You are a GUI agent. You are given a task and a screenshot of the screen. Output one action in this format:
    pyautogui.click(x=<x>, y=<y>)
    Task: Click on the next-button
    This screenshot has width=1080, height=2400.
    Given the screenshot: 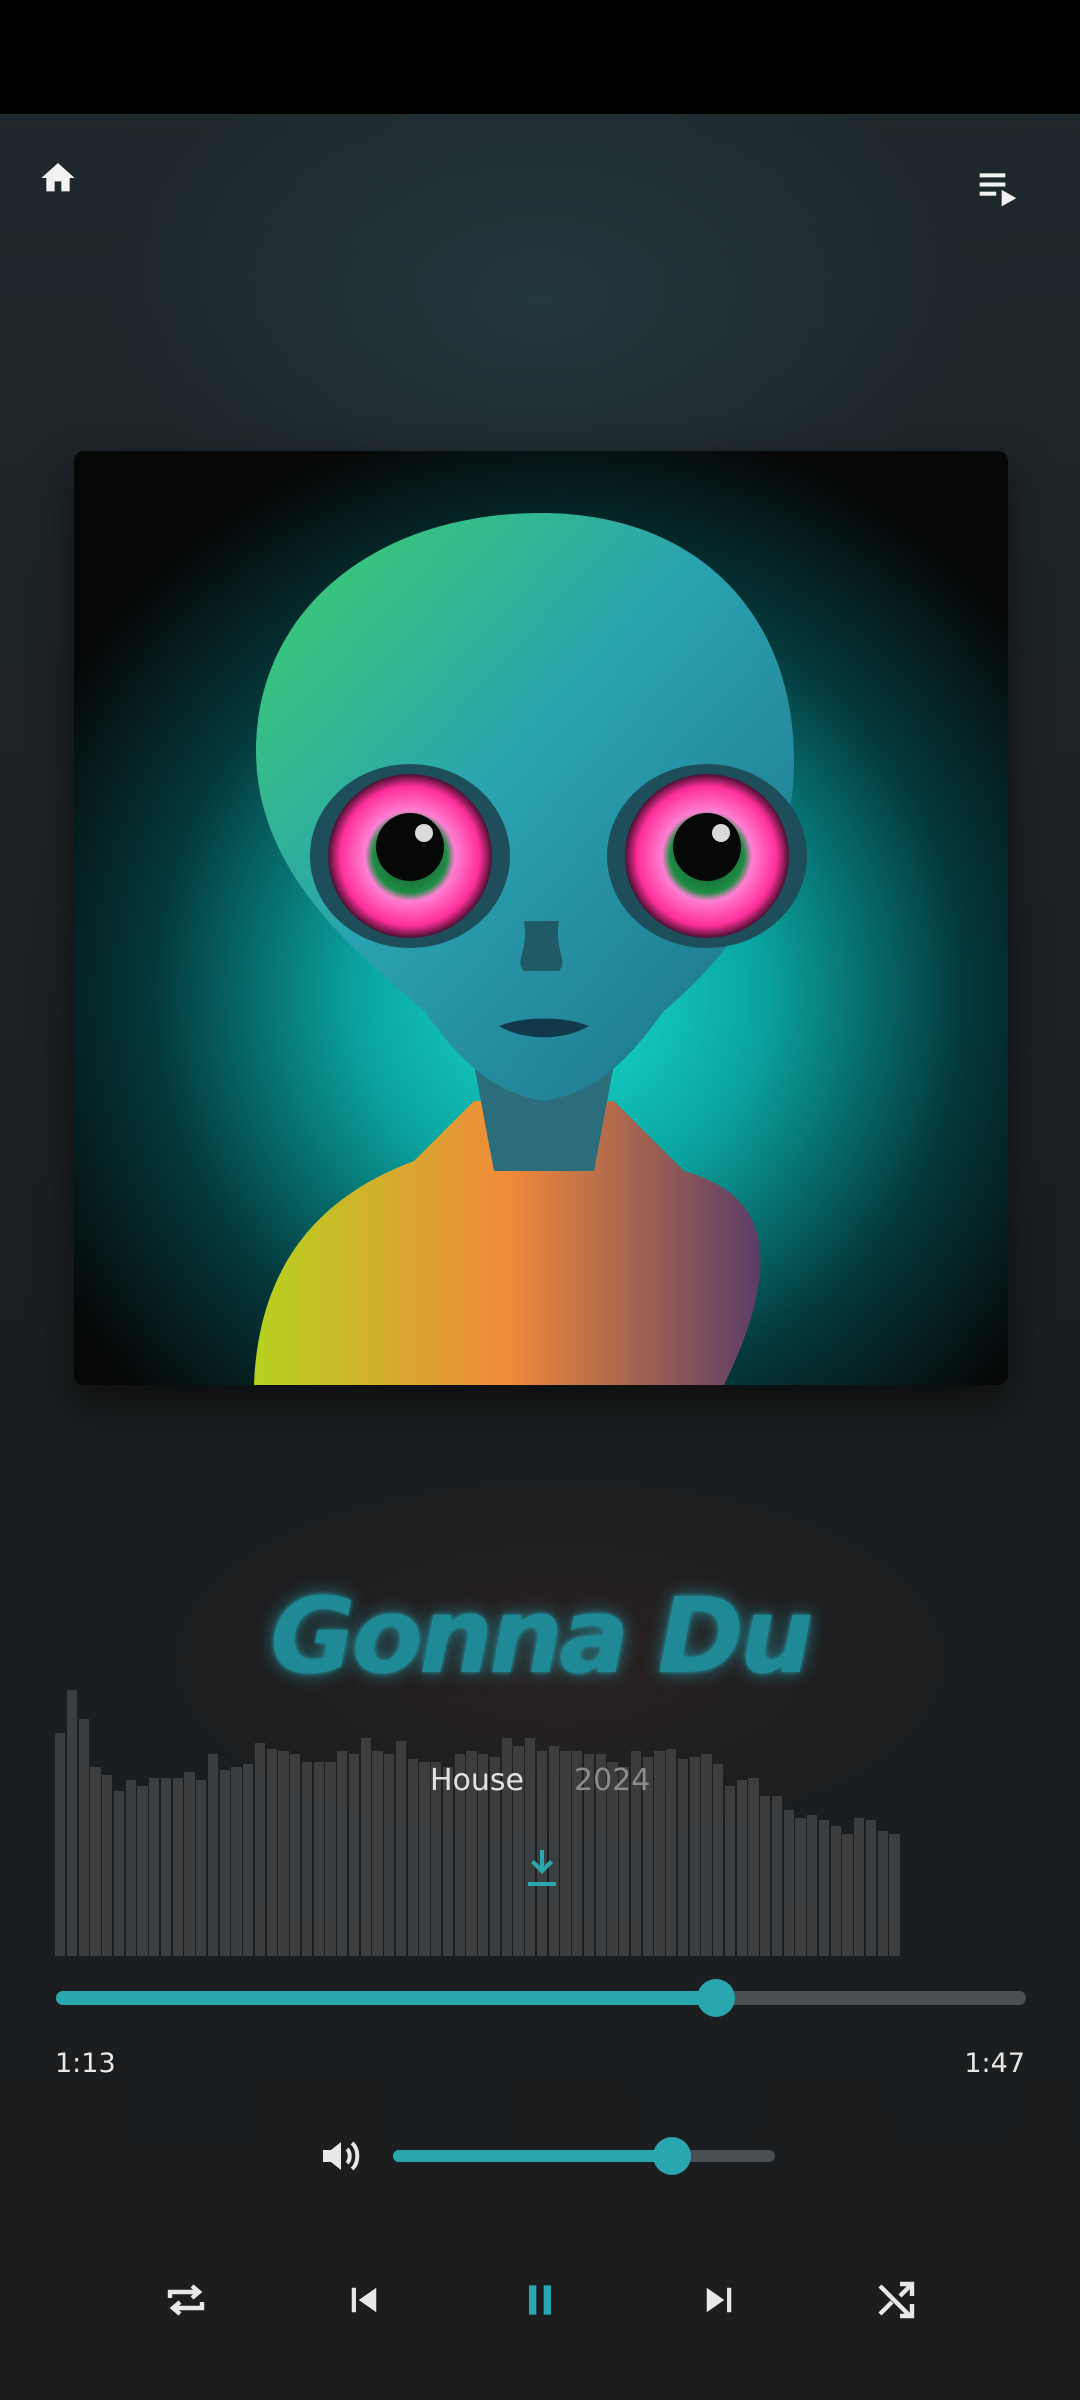 What is the action you would take?
    pyautogui.click(x=719, y=2300)
    